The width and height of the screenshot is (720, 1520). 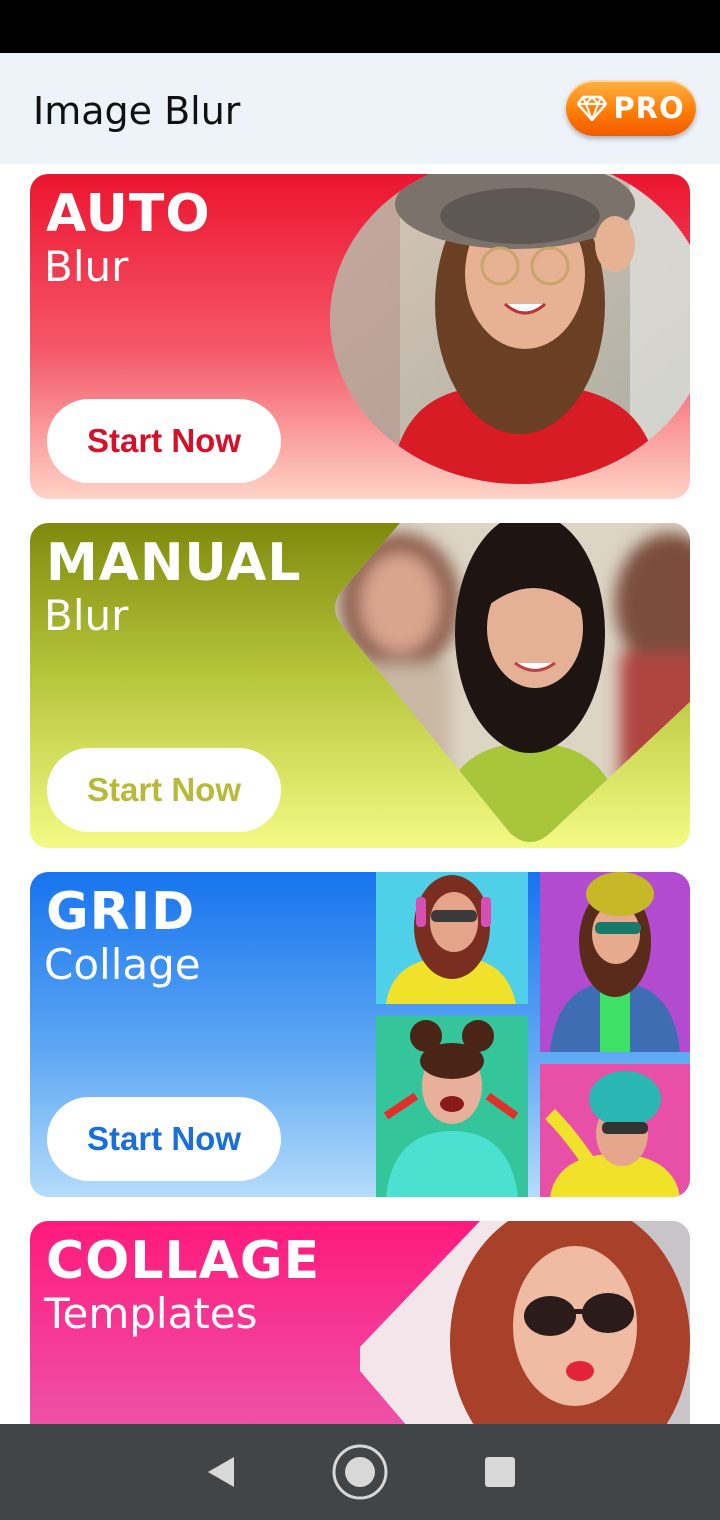 What do you see at coordinates (360, 108) in the screenshot?
I see `app-bar: Image Blur PRO` at bounding box center [360, 108].